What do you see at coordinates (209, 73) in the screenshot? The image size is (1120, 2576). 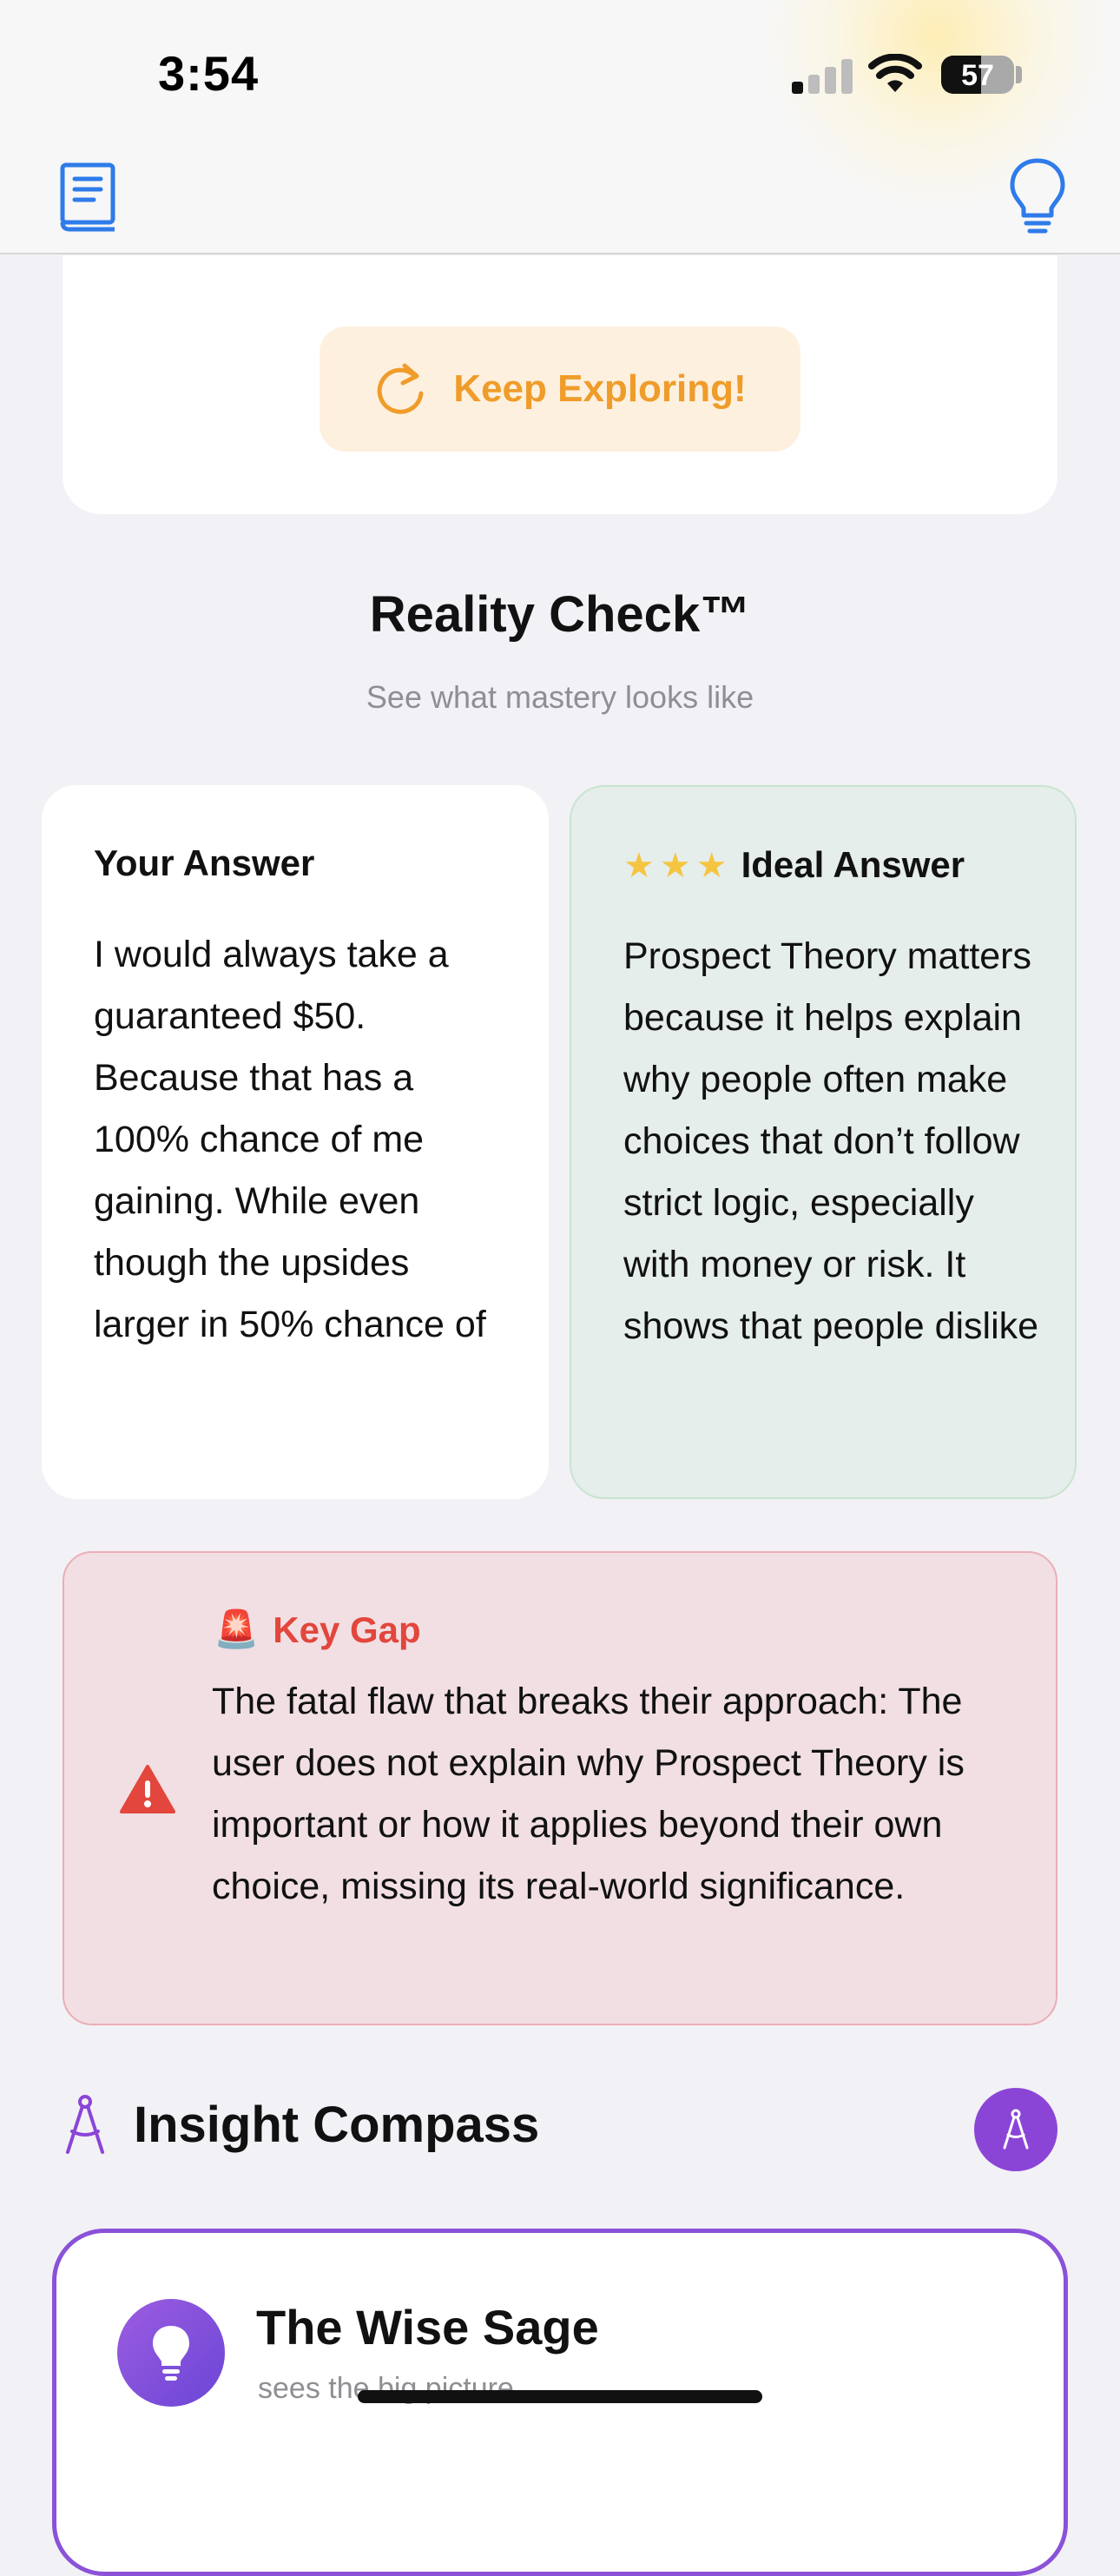 I see `status-time: 3:54` at bounding box center [209, 73].